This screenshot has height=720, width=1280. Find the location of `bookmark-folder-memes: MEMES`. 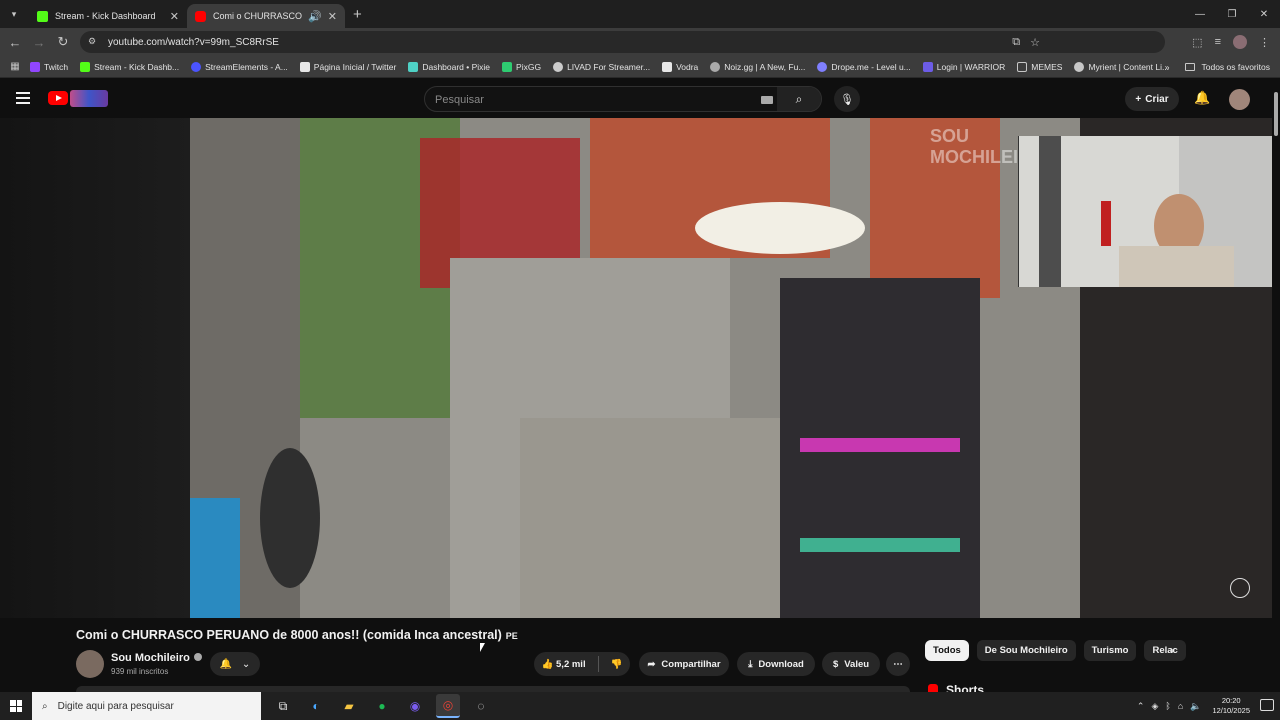

bookmark-folder-memes: MEMES is located at coordinates (1039, 66).